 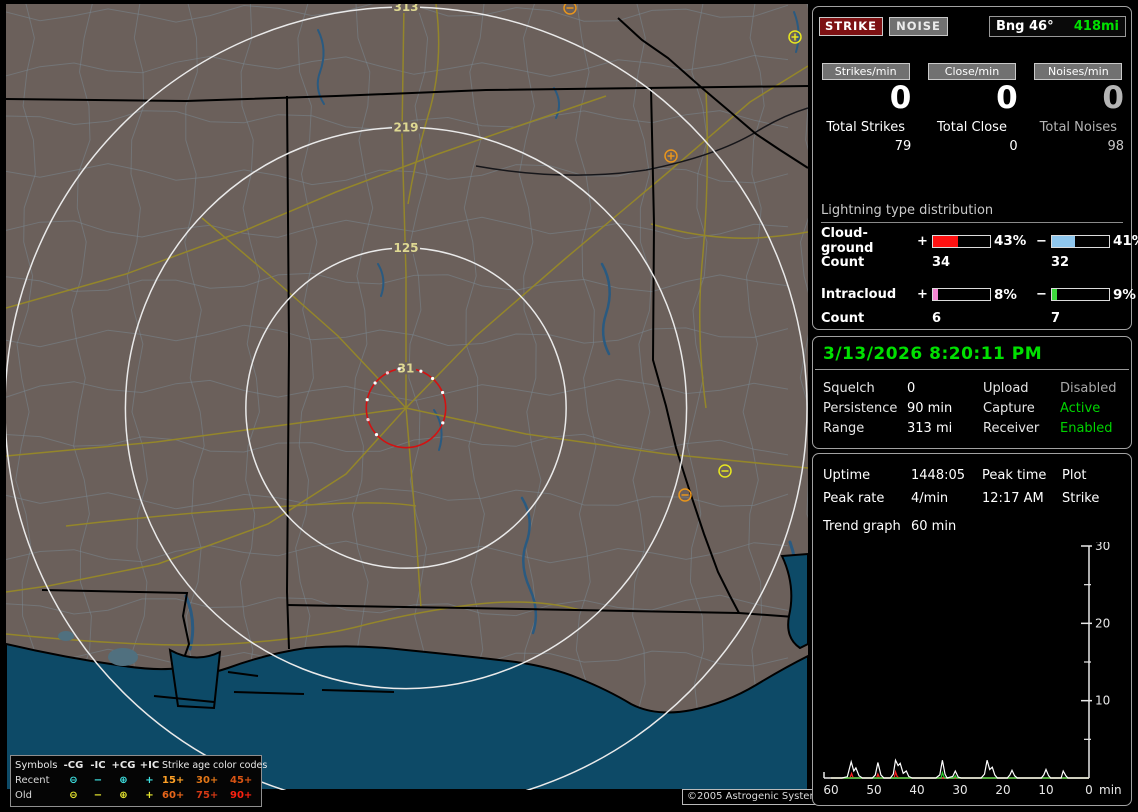 I want to click on persistence-value: 90 min, so click(x=930, y=408).